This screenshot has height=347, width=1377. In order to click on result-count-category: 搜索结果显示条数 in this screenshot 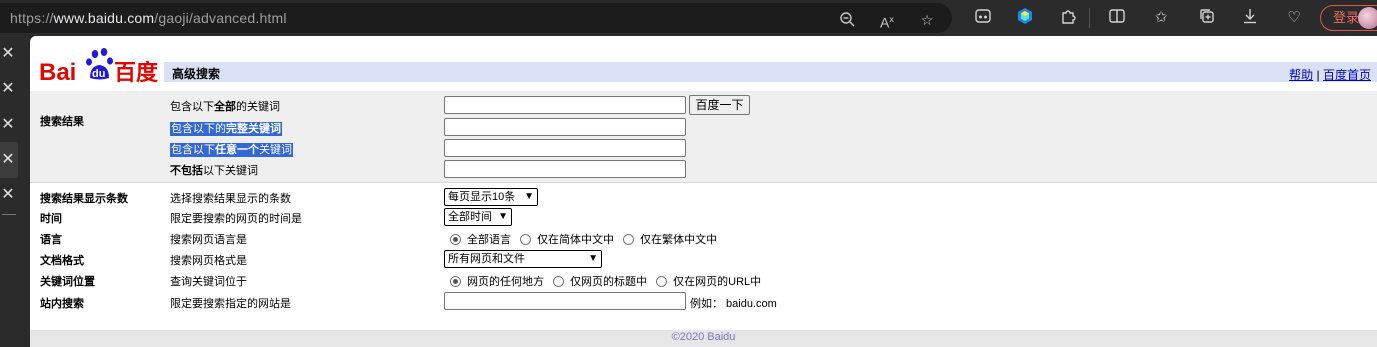, I will do `click(84, 199)`.